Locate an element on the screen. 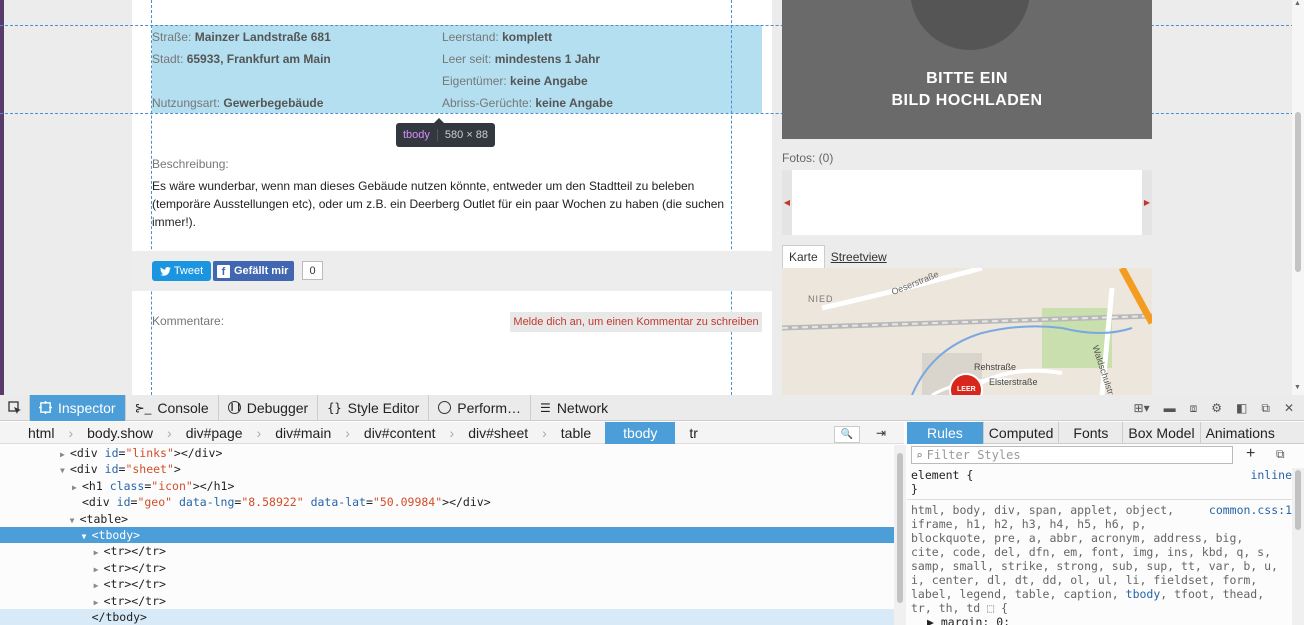  tab-inspector: Inspector is located at coordinates (78, 407).